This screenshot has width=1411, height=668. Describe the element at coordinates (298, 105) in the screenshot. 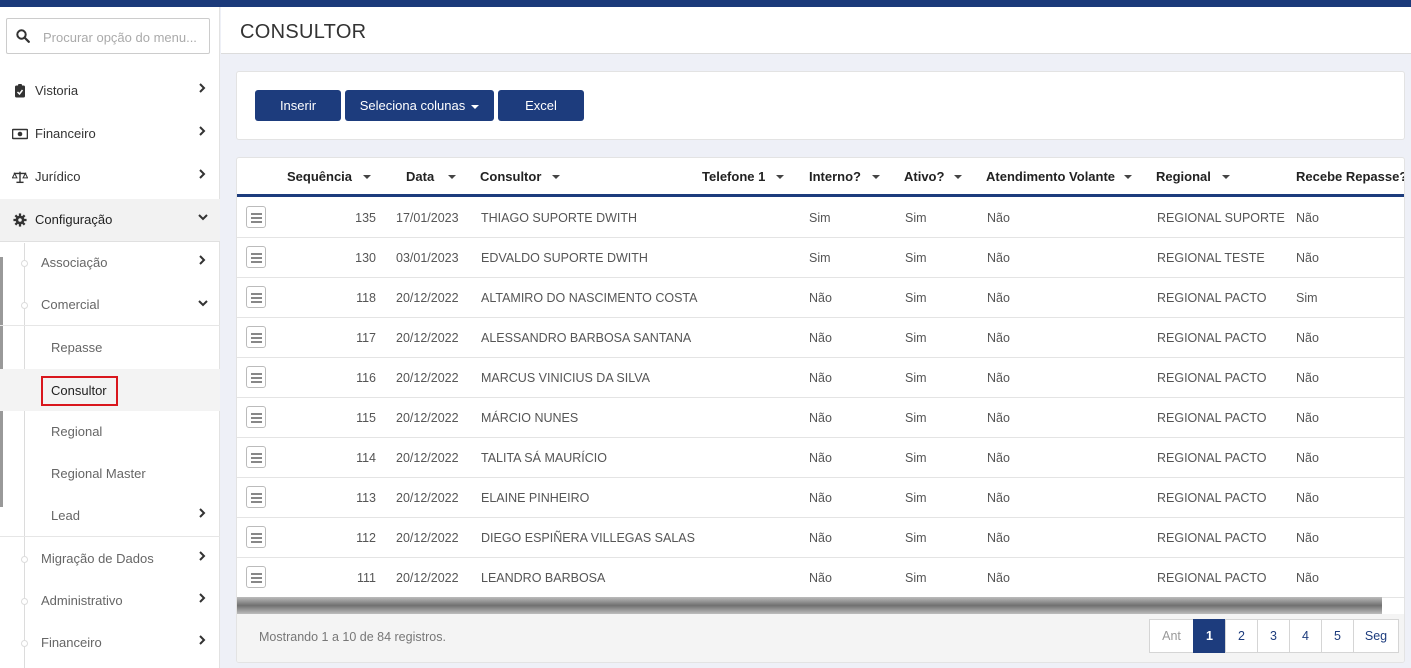

I see `insert-button: Inserir` at that location.